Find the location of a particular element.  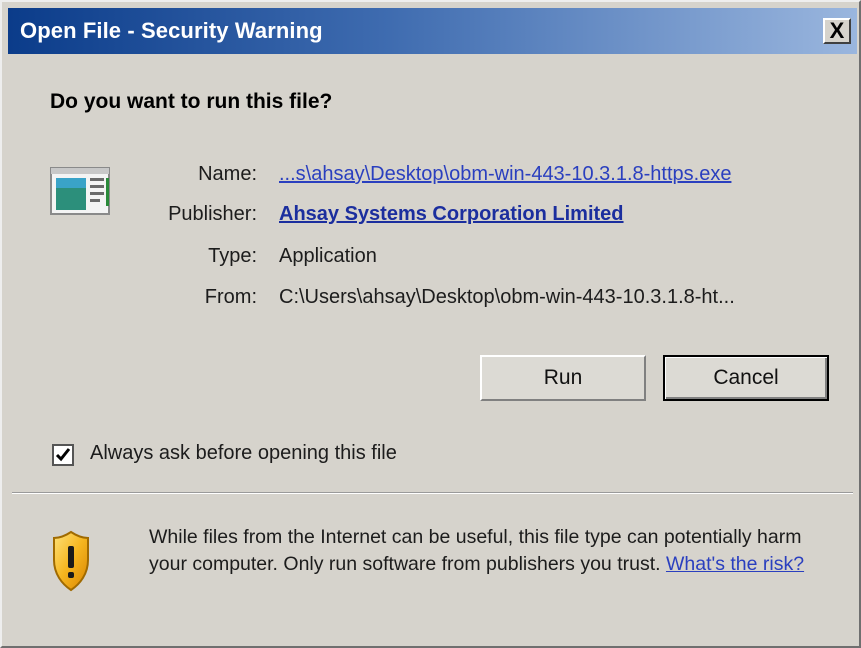

window-title: Open File - Security Warning is located at coordinates (171, 30).